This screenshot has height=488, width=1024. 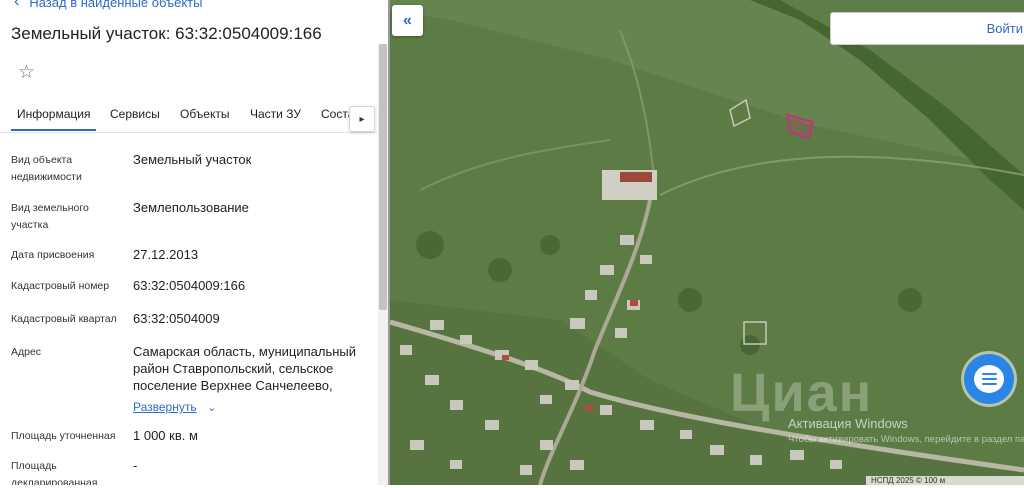 I want to click on expand-link: Развернуть, so click(x=165, y=407).